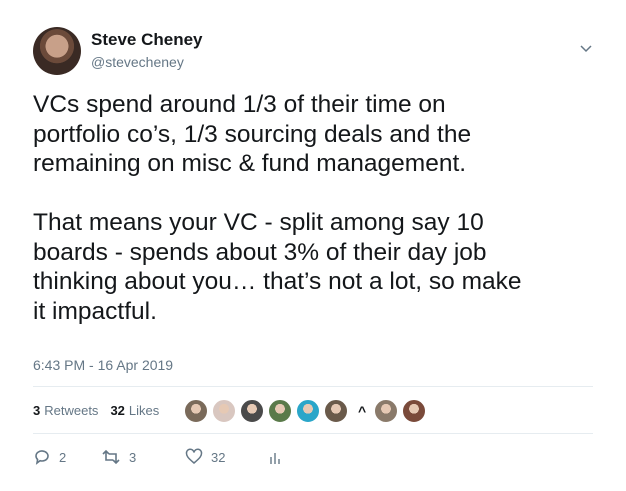 The height and width of the screenshot is (491, 626). I want to click on likes-count: 32, so click(117, 410).